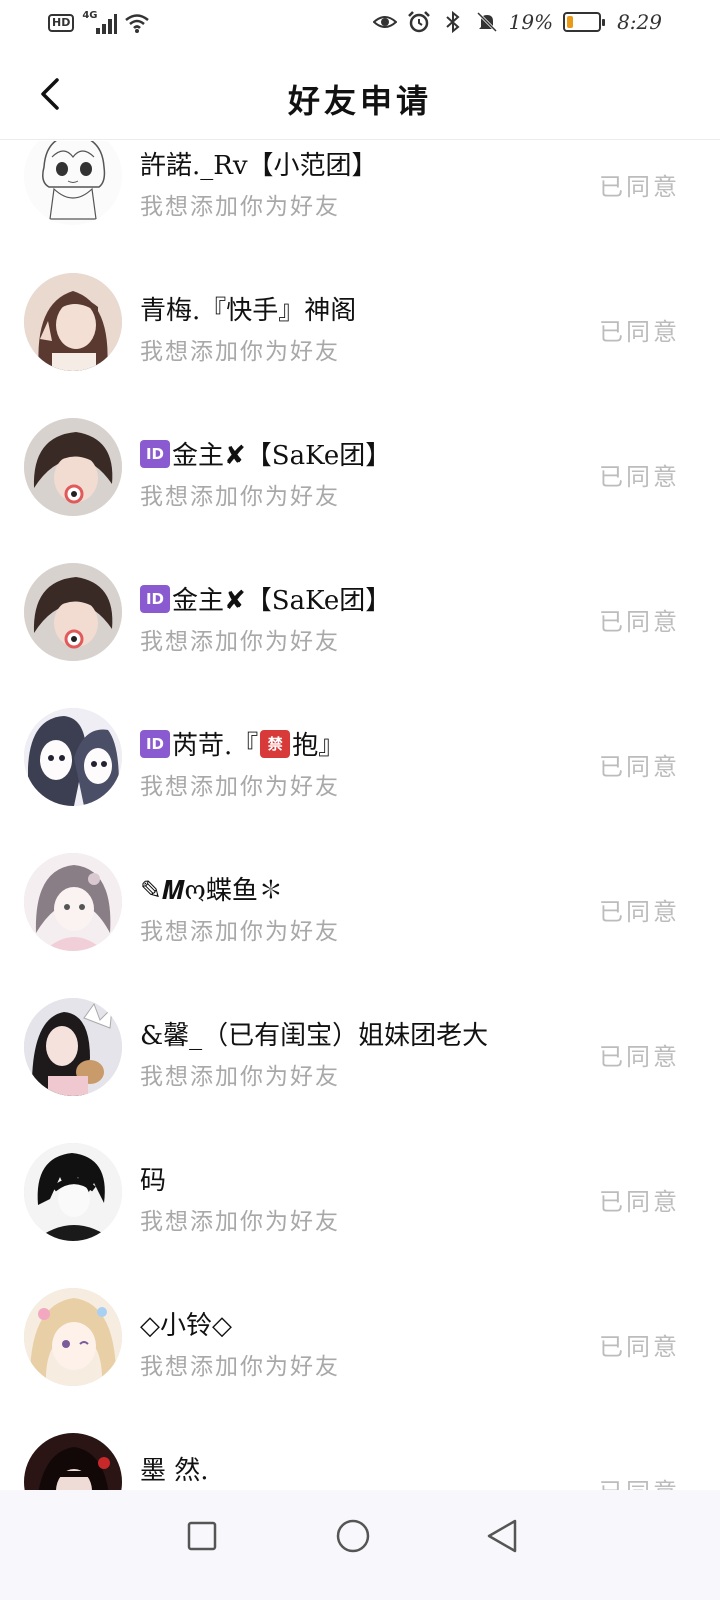  What do you see at coordinates (259, 166) in the screenshot?
I see `requester-name: 許諾._Rv【小范团】` at bounding box center [259, 166].